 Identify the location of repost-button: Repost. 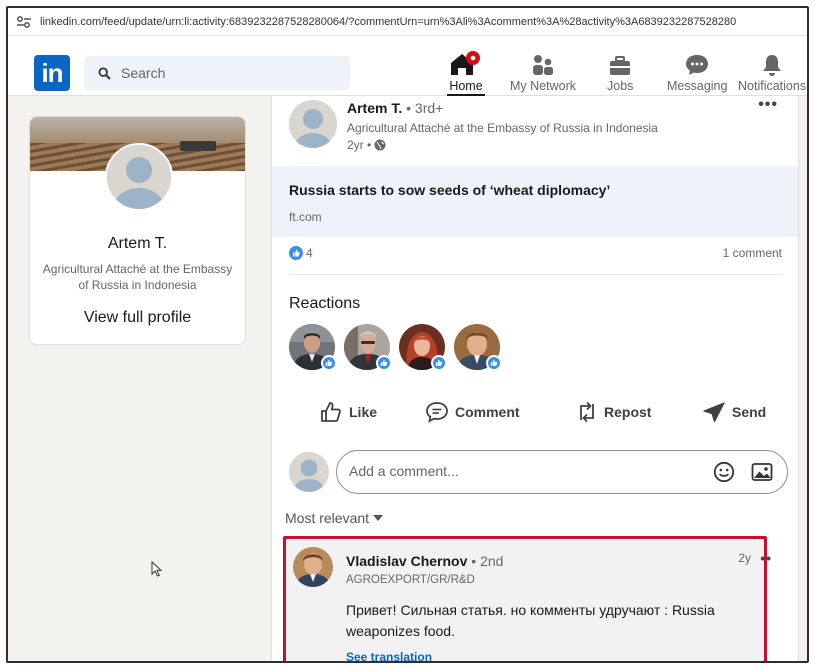
(613, 412).